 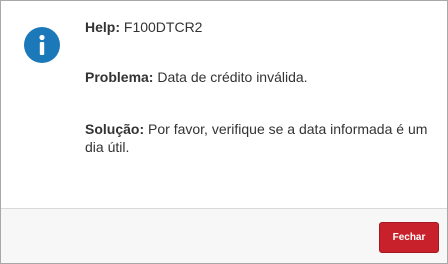 I want to click on problem-label: Problema:, so click(x=119, y=77).